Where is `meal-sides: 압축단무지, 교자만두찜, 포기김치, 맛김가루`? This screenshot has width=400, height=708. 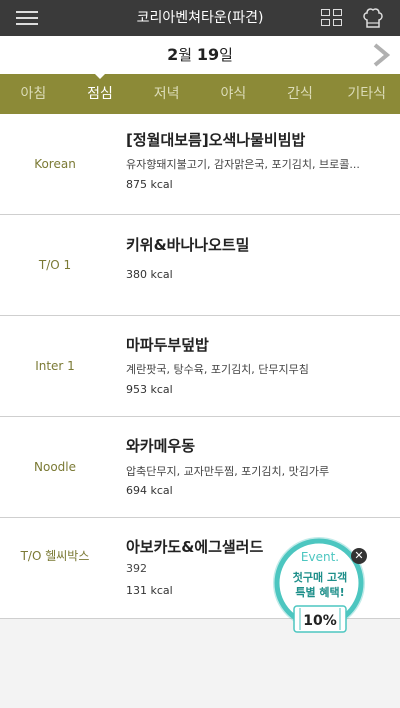
meal-sides: 압축단무지, 교자만두찜, 포기김치, 맛김가루 is located at coordinates (228, 471).